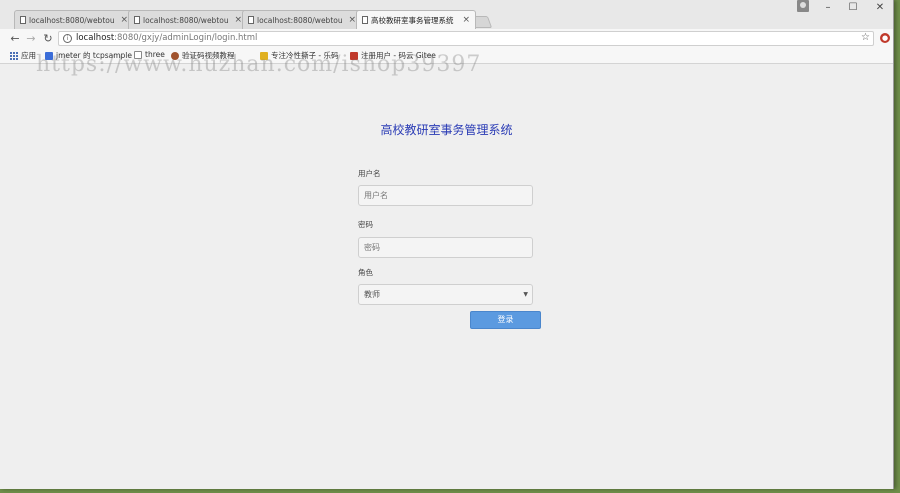 This screenshot has width=900, height=493. I want to click on user-profile-icon, so click(803, 6).